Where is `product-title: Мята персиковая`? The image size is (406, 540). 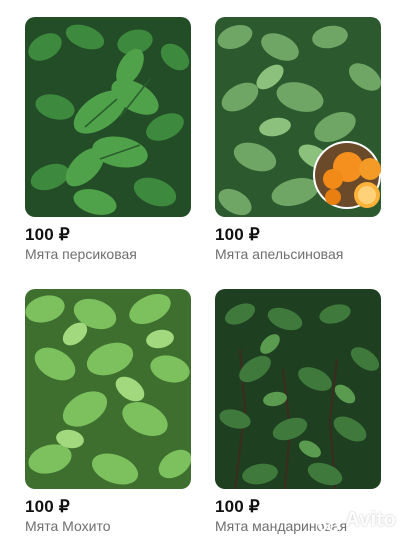 product-title: Мята персиковая is located at coordinates (108, 254).